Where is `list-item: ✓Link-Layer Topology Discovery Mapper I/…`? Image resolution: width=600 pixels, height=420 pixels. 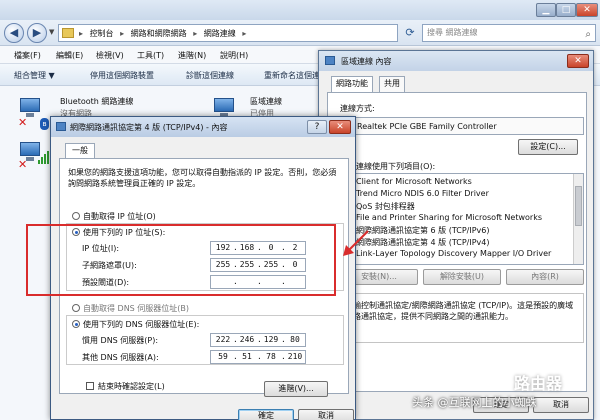
list-item: ✓Link-Layer Topology Discovery Mapper I/… is located at coordinates (448, 254).